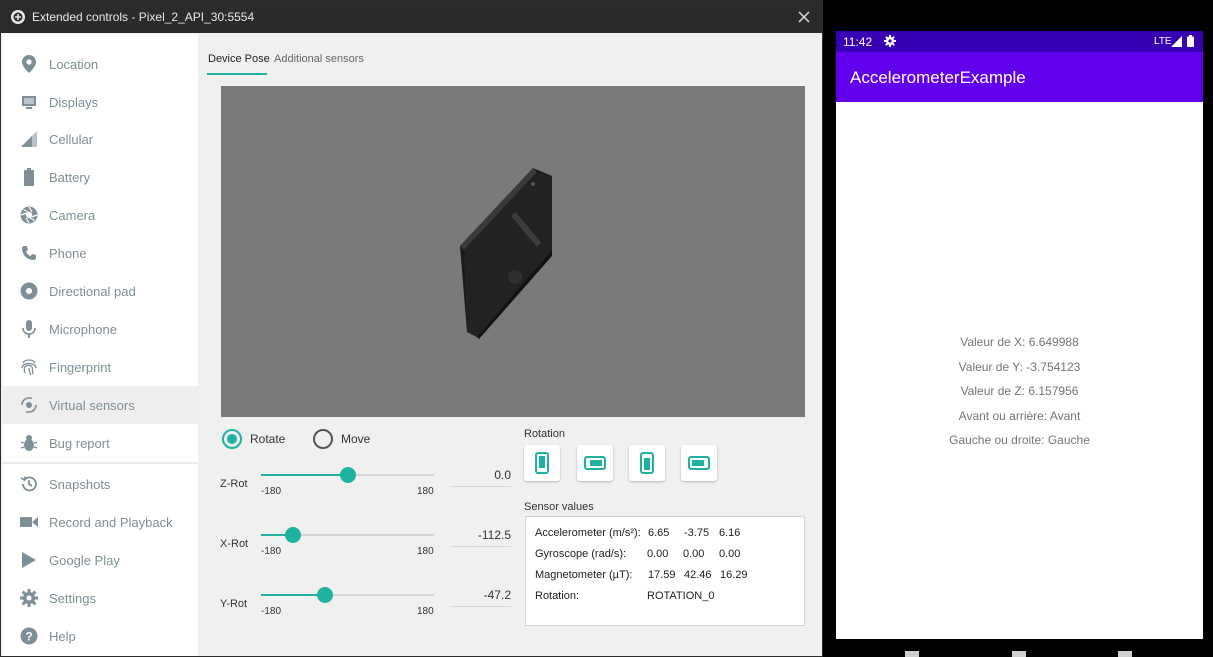 The width and height of the screenshot is (1213, 657). What do you see at coordinates (237, 74) in the screenshot?
I see `active-tab-indicator` at bounding box center [237, 74].